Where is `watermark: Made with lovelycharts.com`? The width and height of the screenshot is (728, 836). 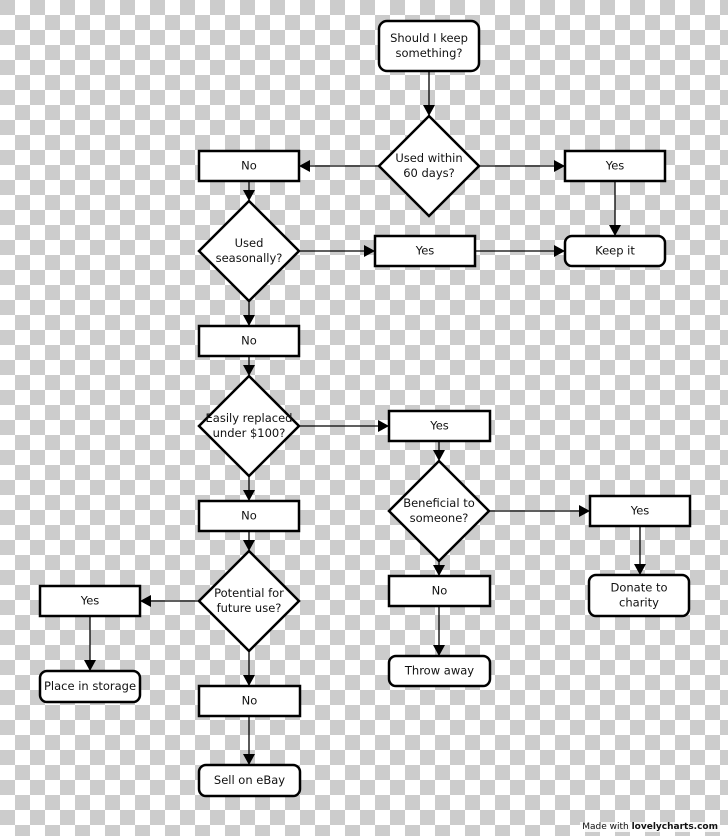
watermark: Made with lovelycharts.com is located at coordinates (650, 827).